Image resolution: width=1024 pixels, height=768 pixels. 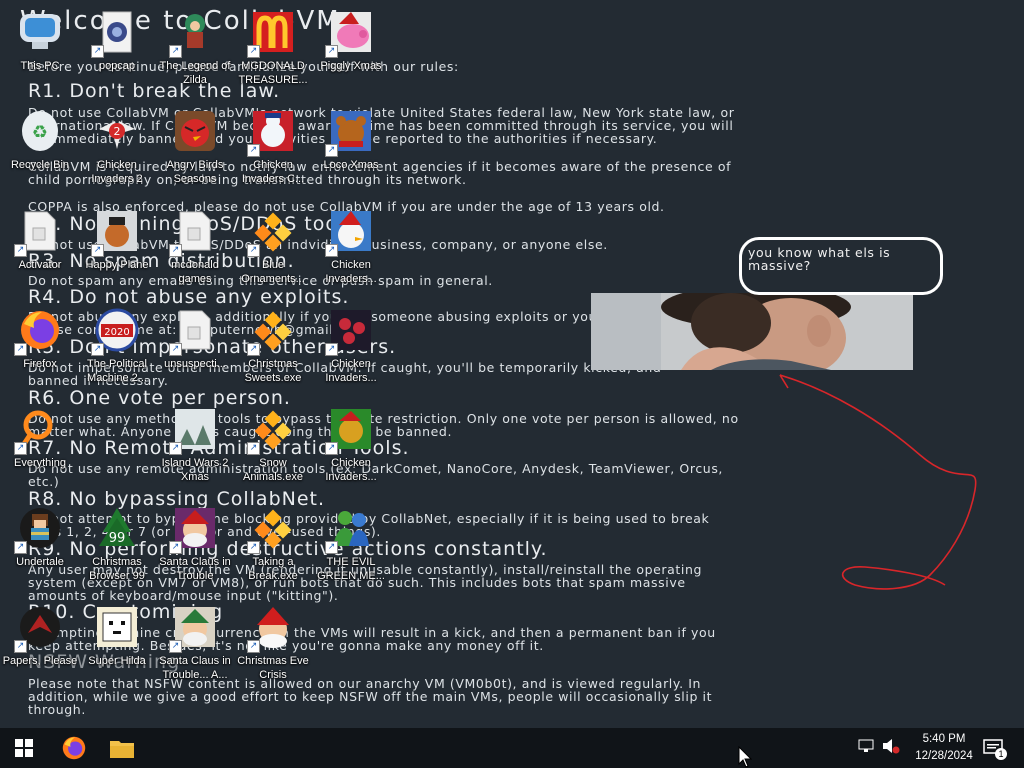 What do you see at coordinates (195, 51) in the screenshot?
I see `desktop-icon-legend-of-zilda: ↗ The Legend of Zilda` at bounding box center [195, 51].